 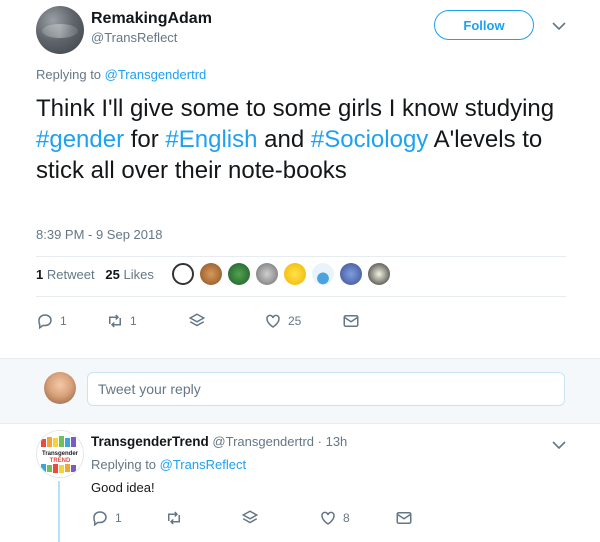 I want to click on author-name: RemakingAdam, so click(x=151, y=19).